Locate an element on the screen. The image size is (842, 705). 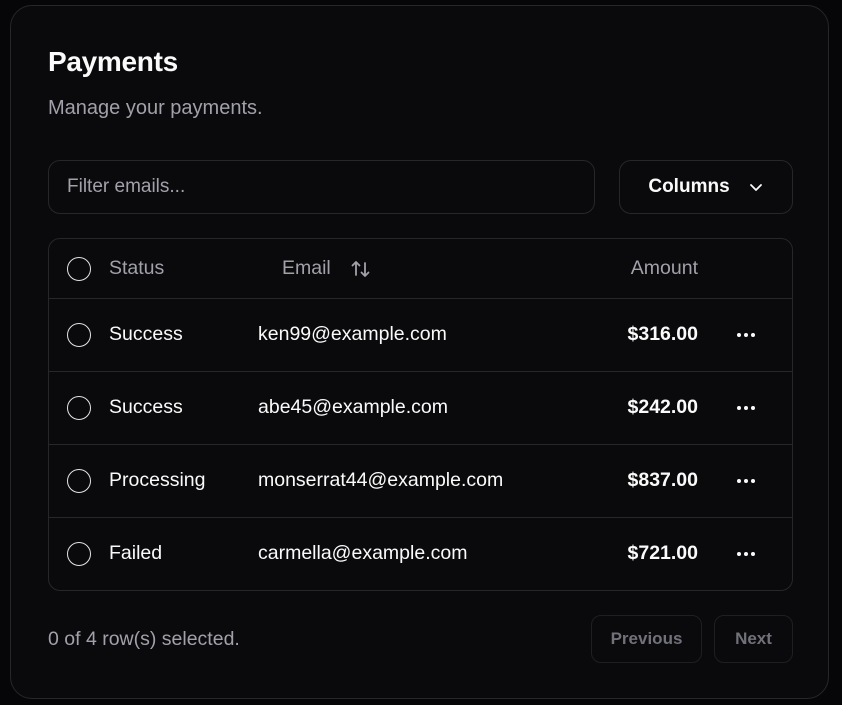
selection-count: 0 of 4 row(s) selected. is located at coordinates (144, 639).